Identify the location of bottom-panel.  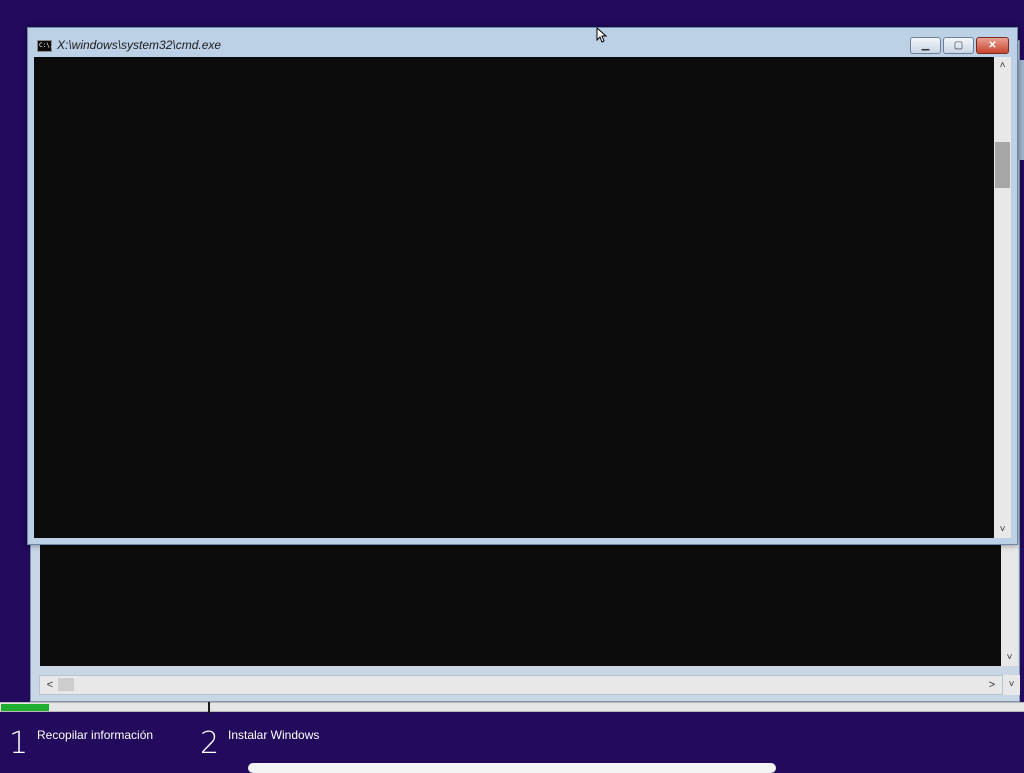
(512, 768).